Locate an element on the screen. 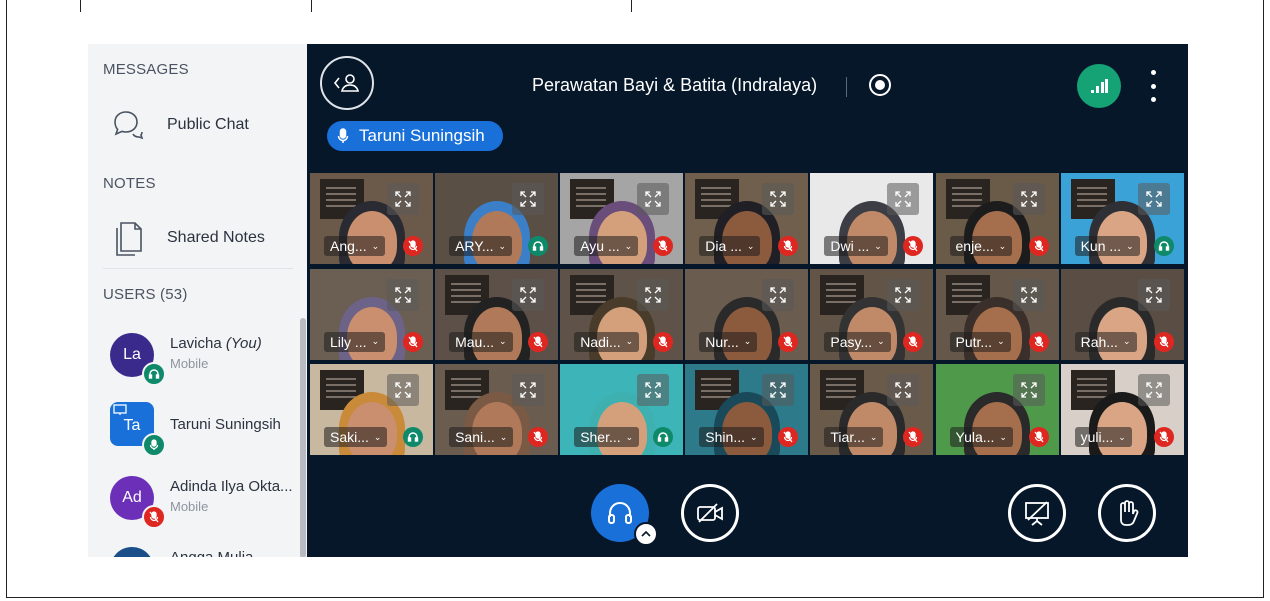 This screenshot has height=601, width=1270. user-list-item: Ta Taruni Suningsih is located at coordinates (195, 428).